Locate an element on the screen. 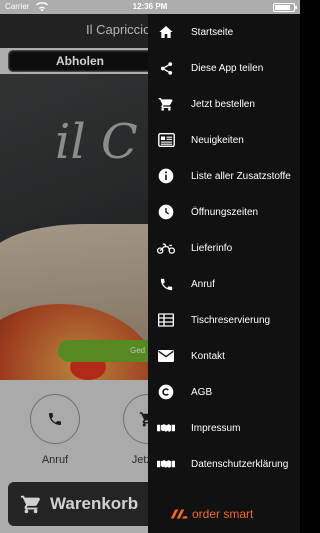 This screenshot has height=533, width=320. envelope-icon is located at coordinates (166, 356).